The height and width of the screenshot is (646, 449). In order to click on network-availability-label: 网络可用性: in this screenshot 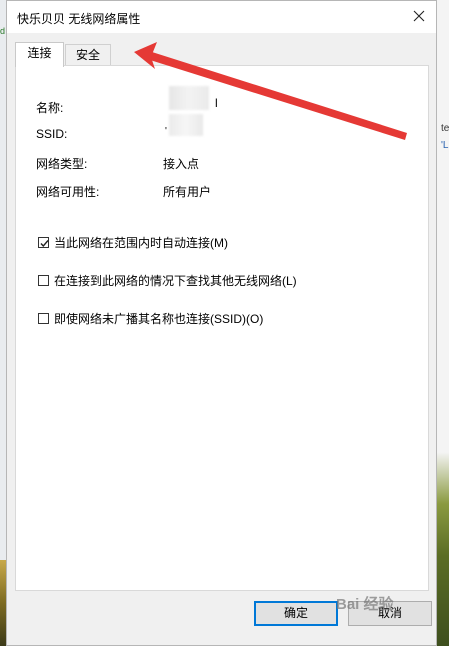, I will do `click(68, 192)`.